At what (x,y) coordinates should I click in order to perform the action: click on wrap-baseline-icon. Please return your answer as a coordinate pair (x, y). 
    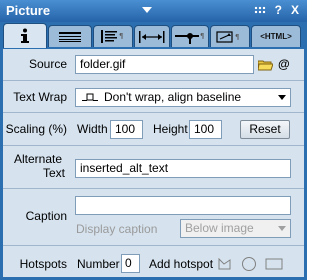
    Looking at the image, I should click on (90, 97).